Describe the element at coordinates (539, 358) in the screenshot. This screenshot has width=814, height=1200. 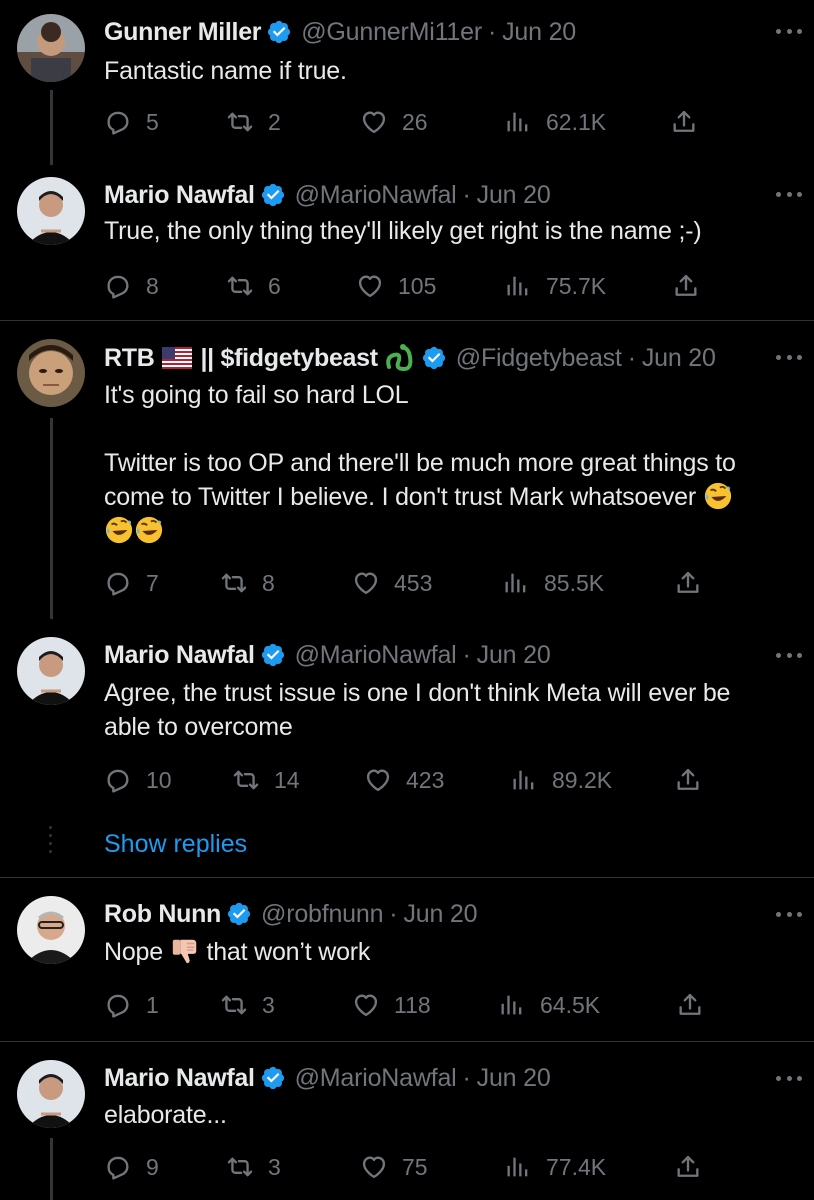
I see `author-handle: @Fidgetybeast` at that location.